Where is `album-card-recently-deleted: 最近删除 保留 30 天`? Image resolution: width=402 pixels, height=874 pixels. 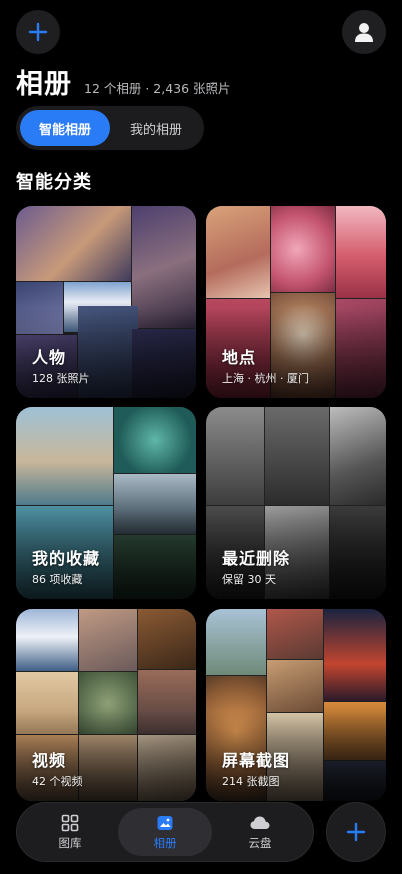 album-card-recently-deleted: 最近删除 保留 30 天 is located at coordinates (296, 503).